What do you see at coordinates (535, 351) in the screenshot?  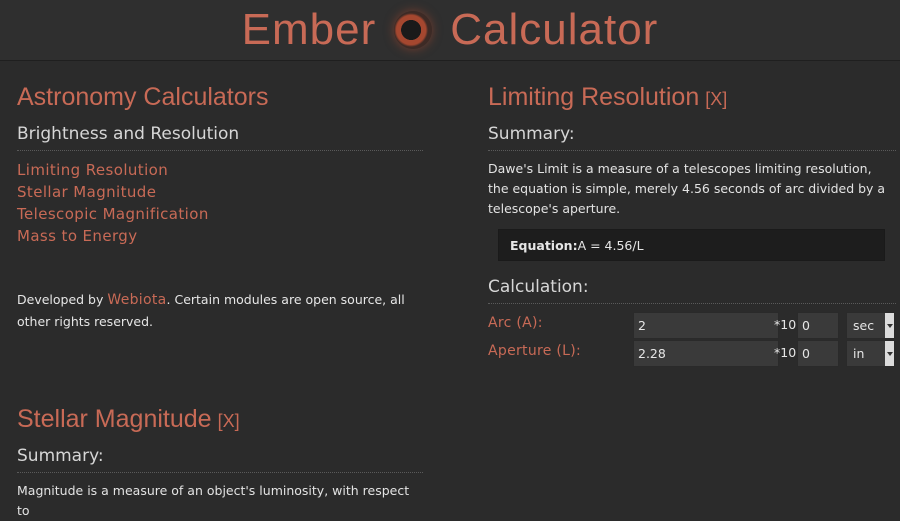 I see `aperture-label: Aperture (L):` at bounding box center [535, 351].